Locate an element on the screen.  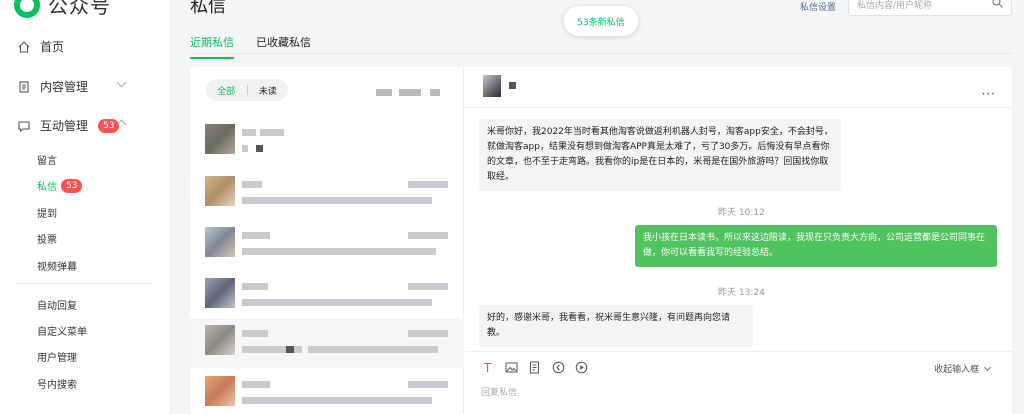
sidebar-item-home: 首页 is located at coordinates (41, 46).